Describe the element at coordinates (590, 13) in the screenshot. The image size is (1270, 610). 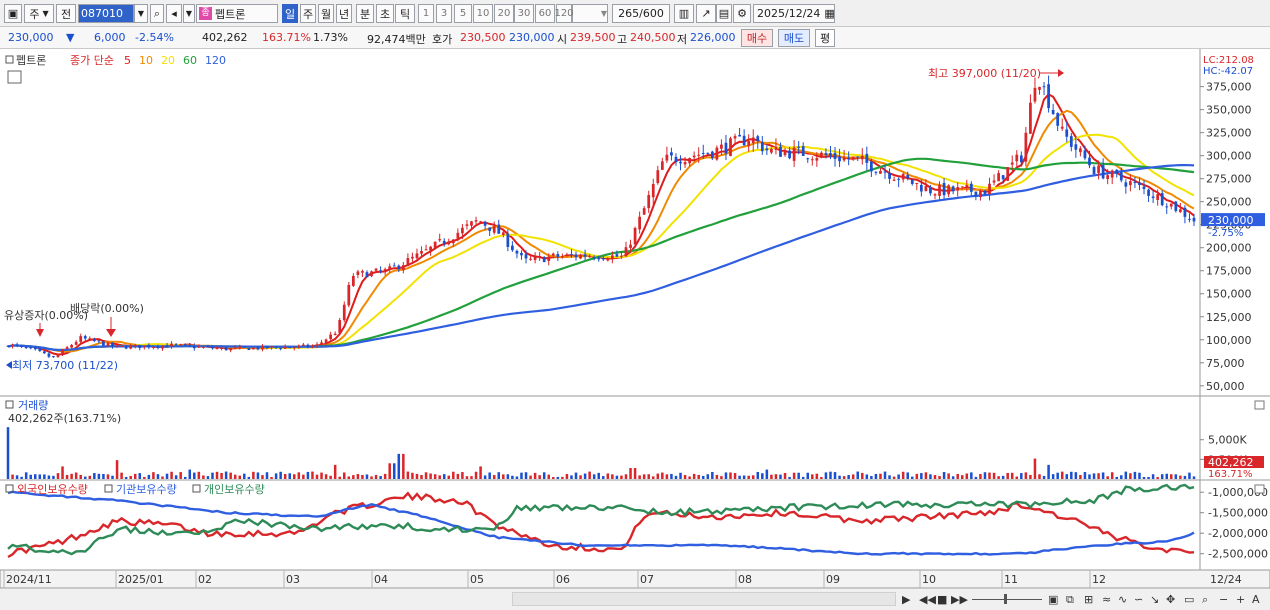
I see `interval-dropdown: ▼` at that location.